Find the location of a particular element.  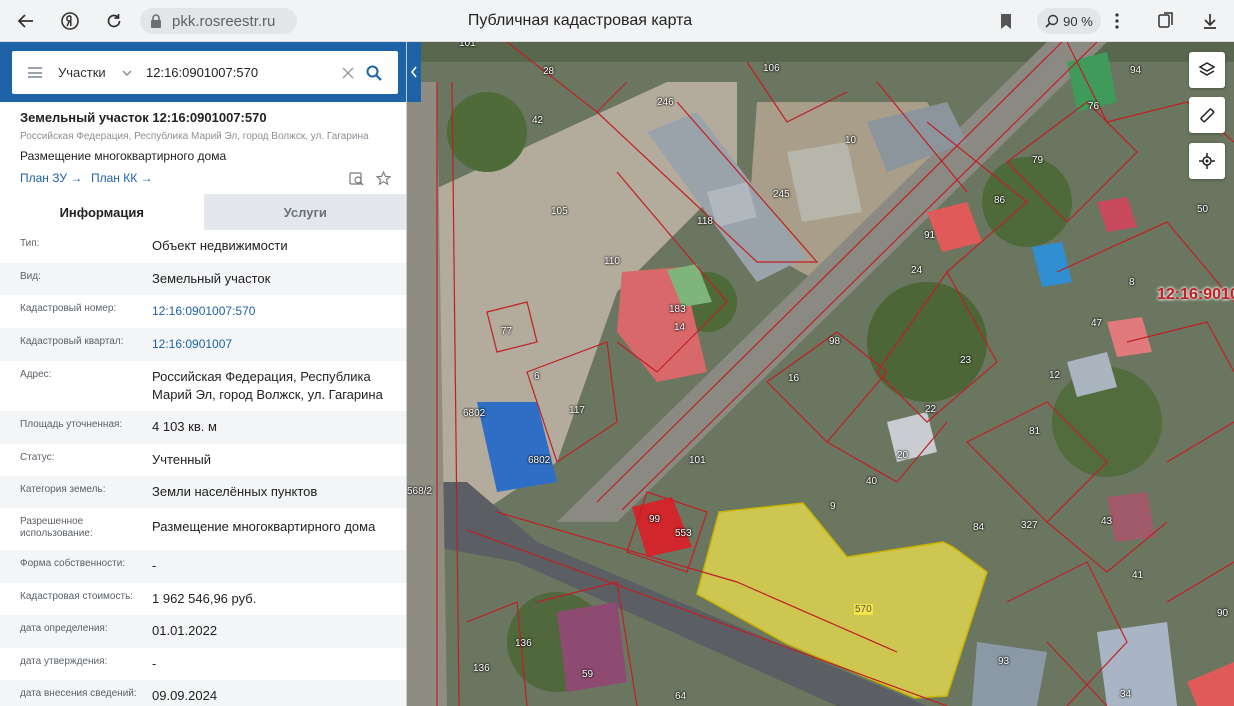

plot-label: 553 is located at coordinates (683, 533).